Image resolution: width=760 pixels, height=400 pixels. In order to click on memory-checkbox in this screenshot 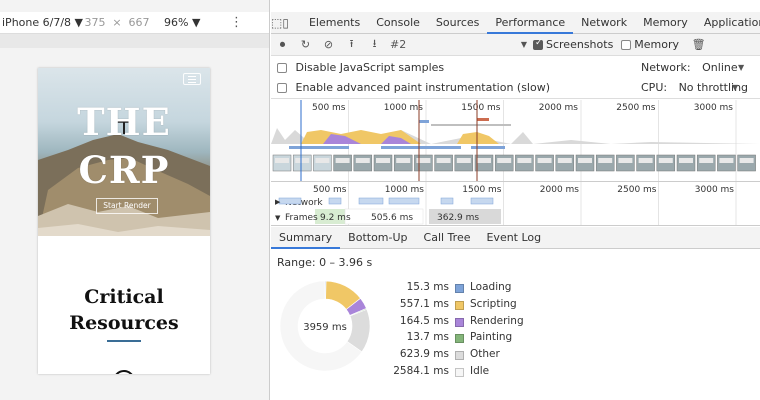, I will do `click(626, 44)`.